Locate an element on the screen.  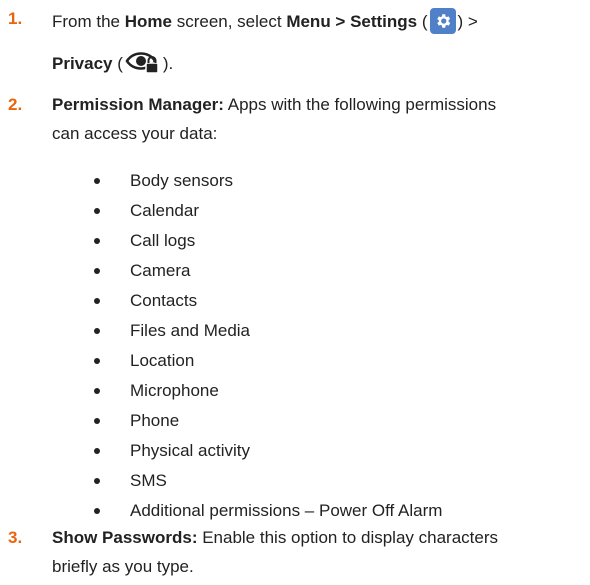
list-item: Additional permissions – Power Off Alarm is located at coordinates (286, 510).